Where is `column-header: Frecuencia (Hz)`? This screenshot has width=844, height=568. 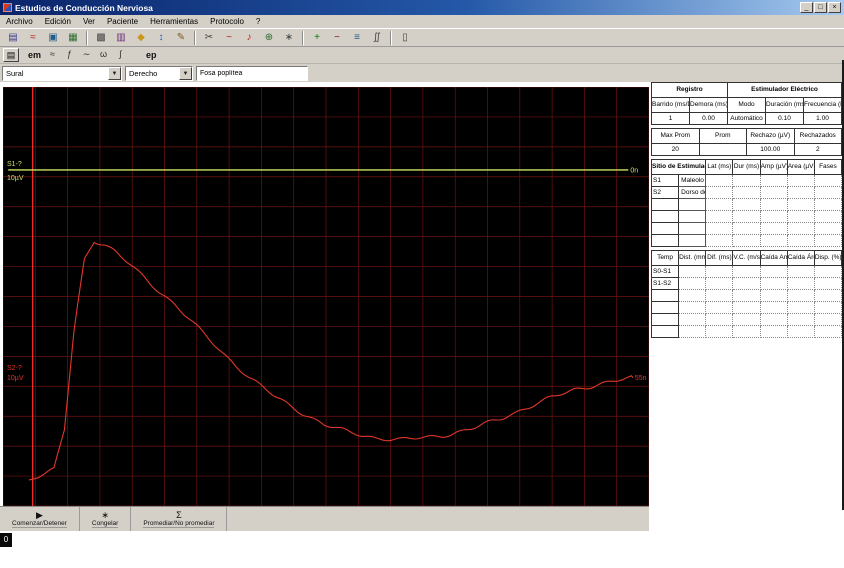
column-header: Frecuencia (Hz) is located at coordinates (822, 105).